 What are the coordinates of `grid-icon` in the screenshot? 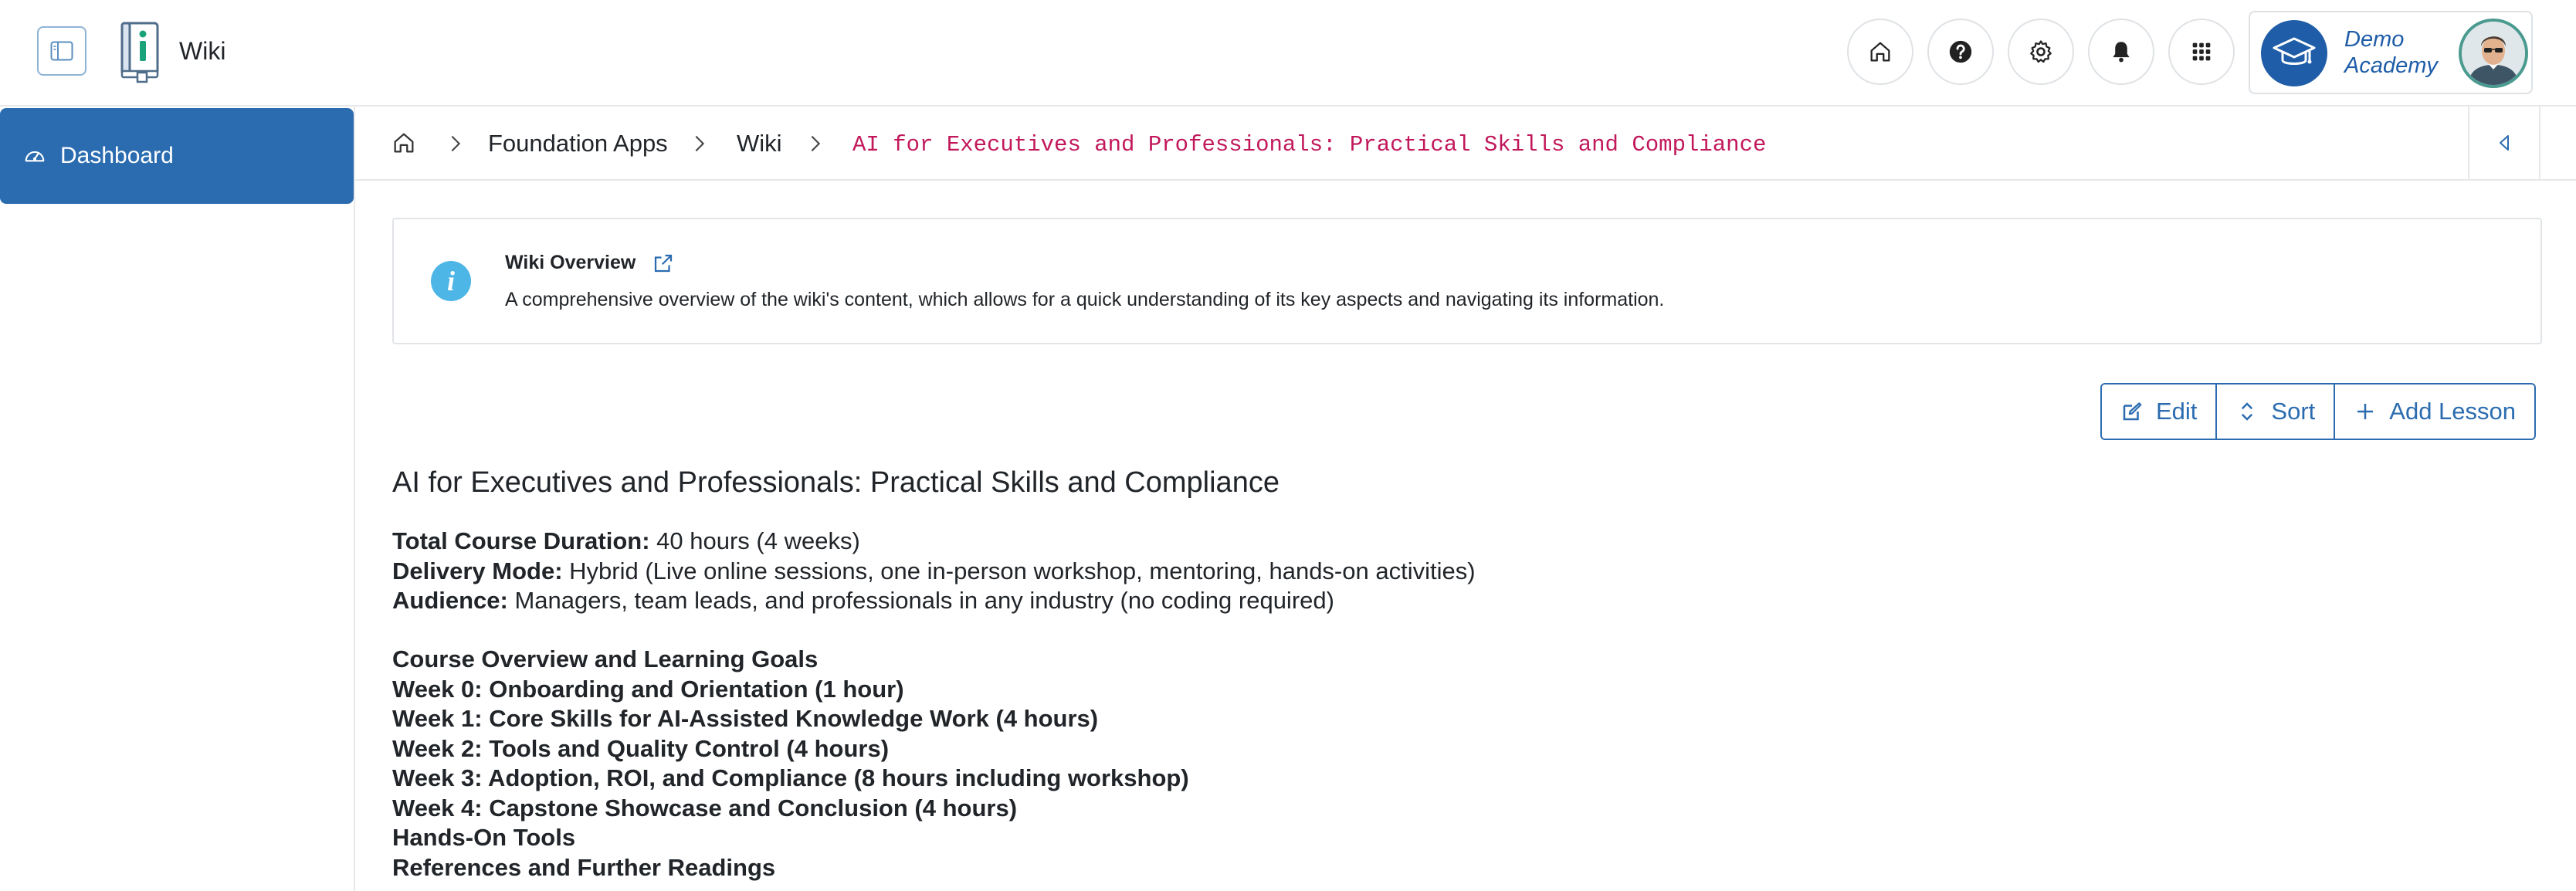 It's located at (2201, 52).